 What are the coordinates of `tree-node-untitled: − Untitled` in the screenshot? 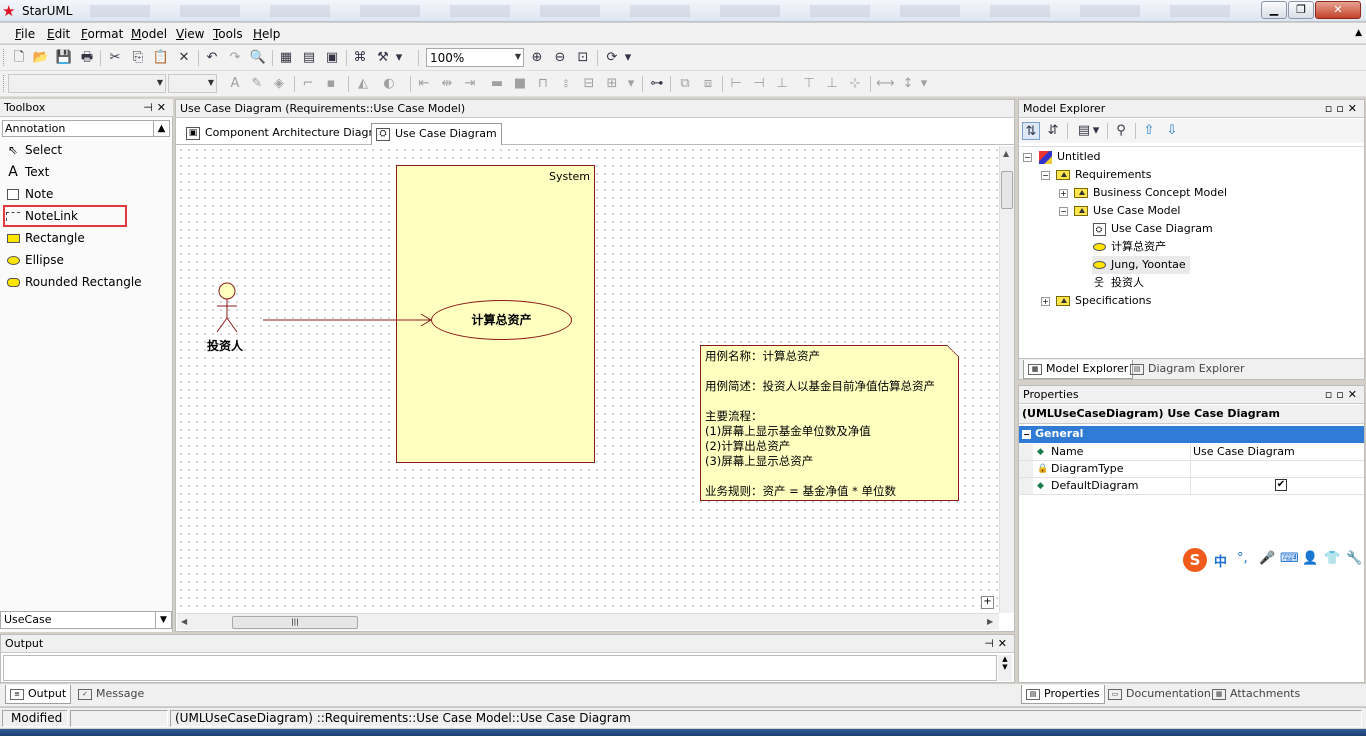 It's located at (1062, 157).